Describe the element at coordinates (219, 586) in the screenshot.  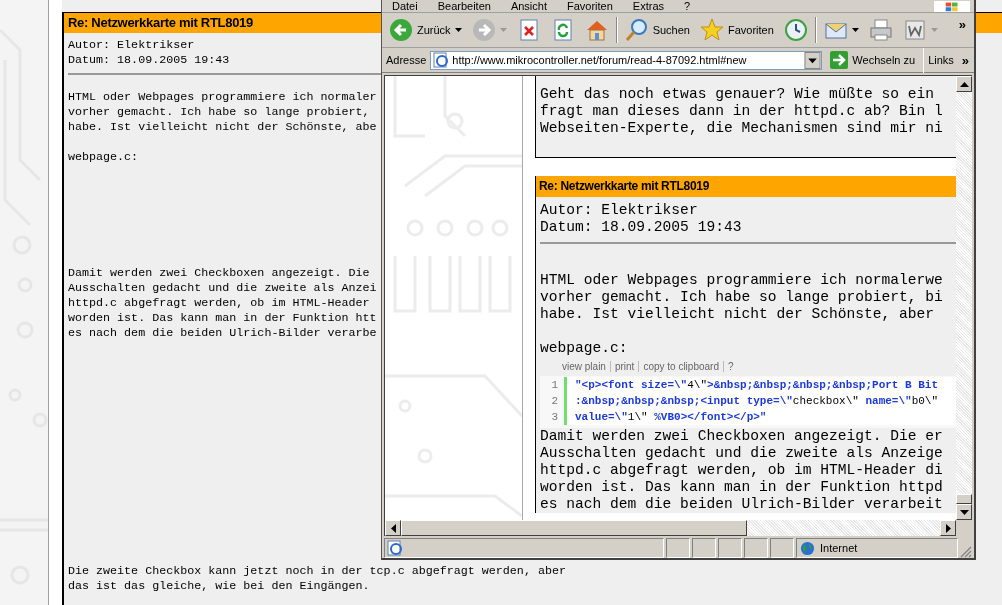
I see `post-text-line: das ist das gleiche, wie bei den Eingängen.` at that location.